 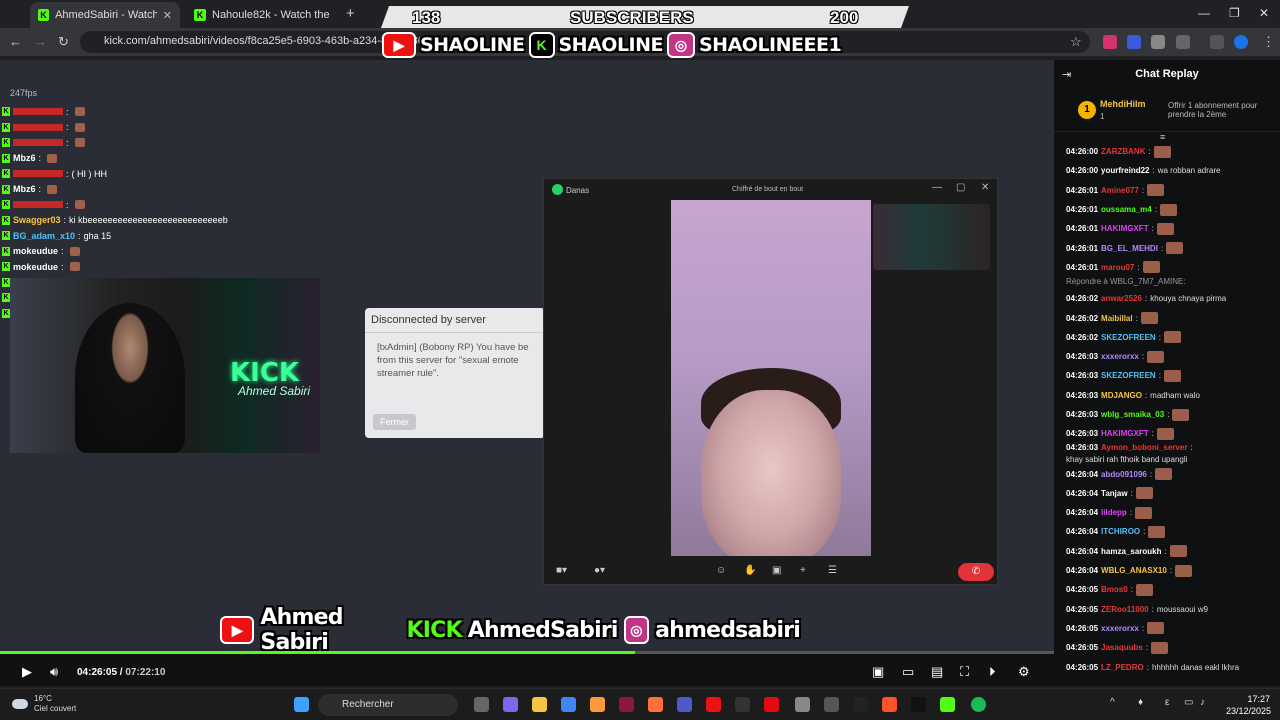 What do you see at coordinates (964, 672) in the screenshot?
I see `fullscreen-icon: ⛶` at bounding box center [964, 672].